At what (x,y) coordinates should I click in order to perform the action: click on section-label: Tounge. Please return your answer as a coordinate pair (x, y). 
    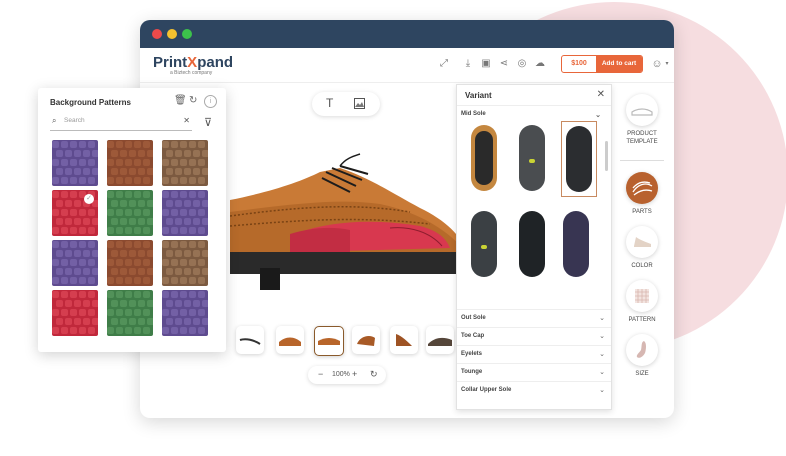
    Looking at the image, I should click on (472, 372).